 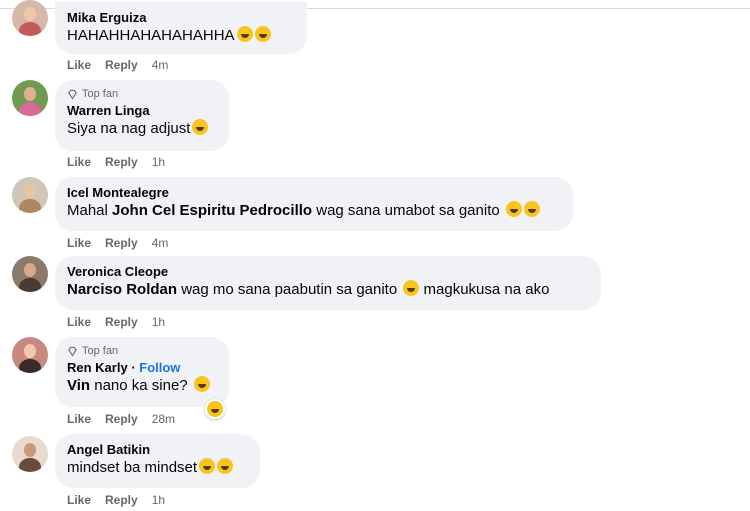 I want to click on mention-link: John Cel Espiritu Pedrocillo, so click(x=212, y=210).